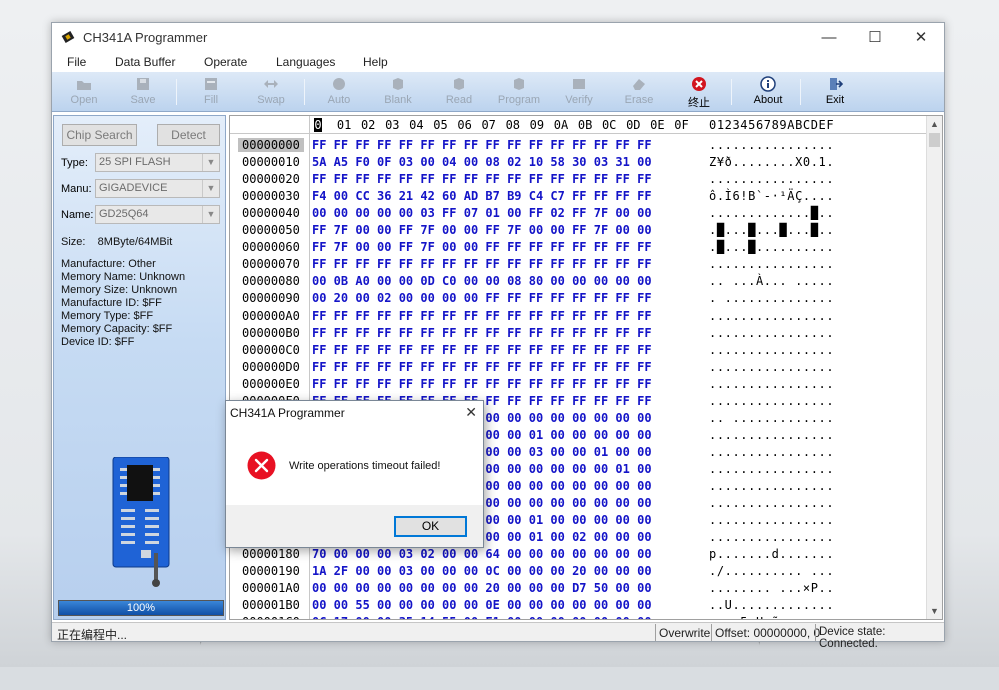 The image size is (999, 690). Describe the element at coordinates (211, 92) in the screenshot. I see `toolbar-fill-button: Fill` at that location.